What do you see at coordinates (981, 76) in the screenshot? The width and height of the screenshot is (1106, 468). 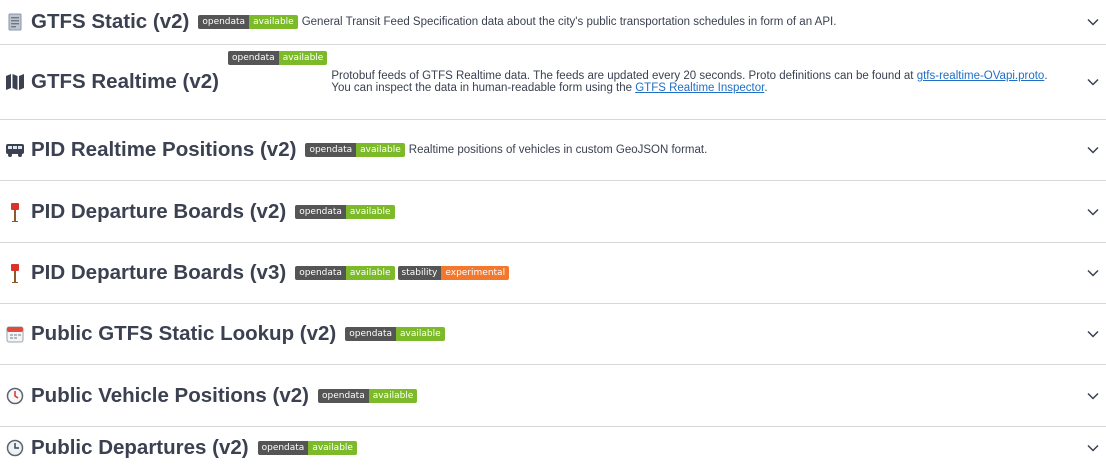 I see `gtfs-realtime-proto-link: gtfs-realtime-OVapi.proto` at bounding box center [981, 76].